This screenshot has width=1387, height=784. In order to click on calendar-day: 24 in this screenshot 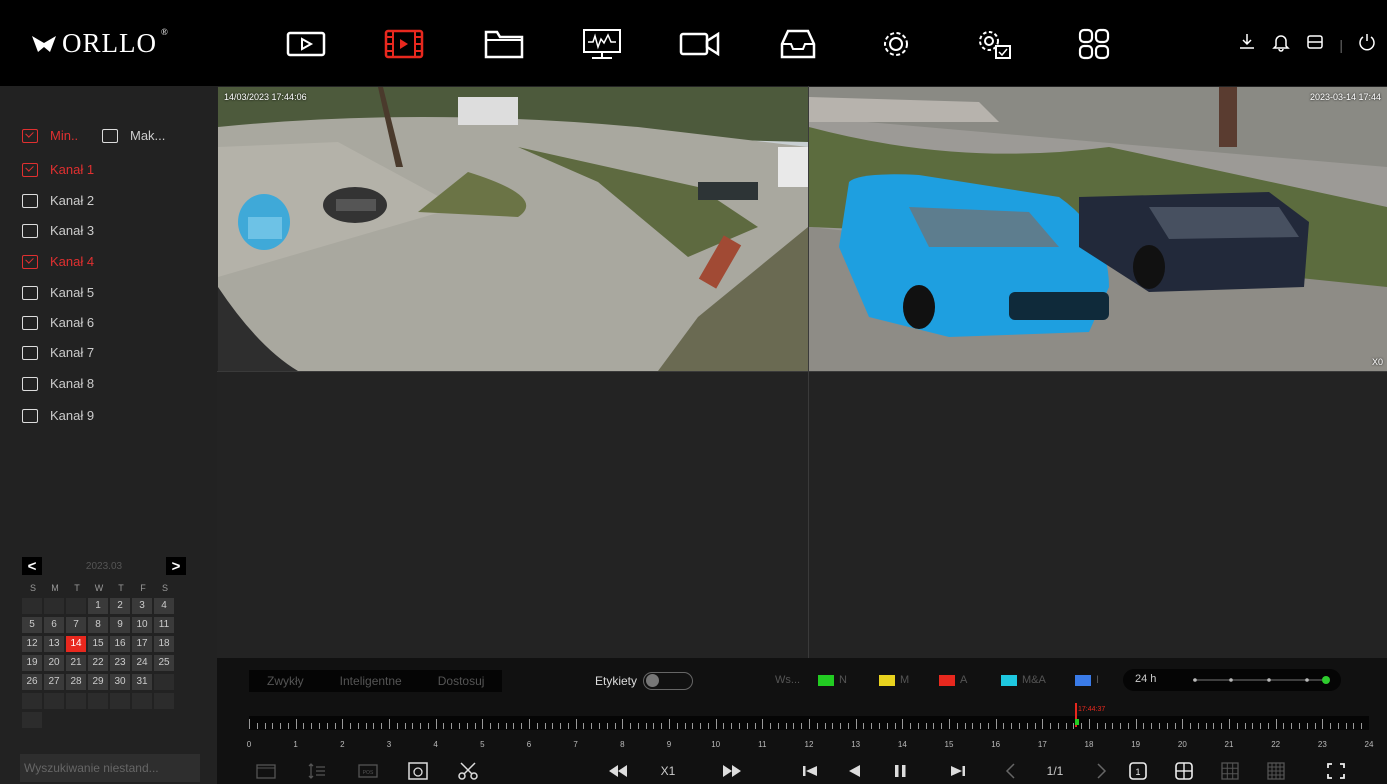, I will do `click(142, 663)`.